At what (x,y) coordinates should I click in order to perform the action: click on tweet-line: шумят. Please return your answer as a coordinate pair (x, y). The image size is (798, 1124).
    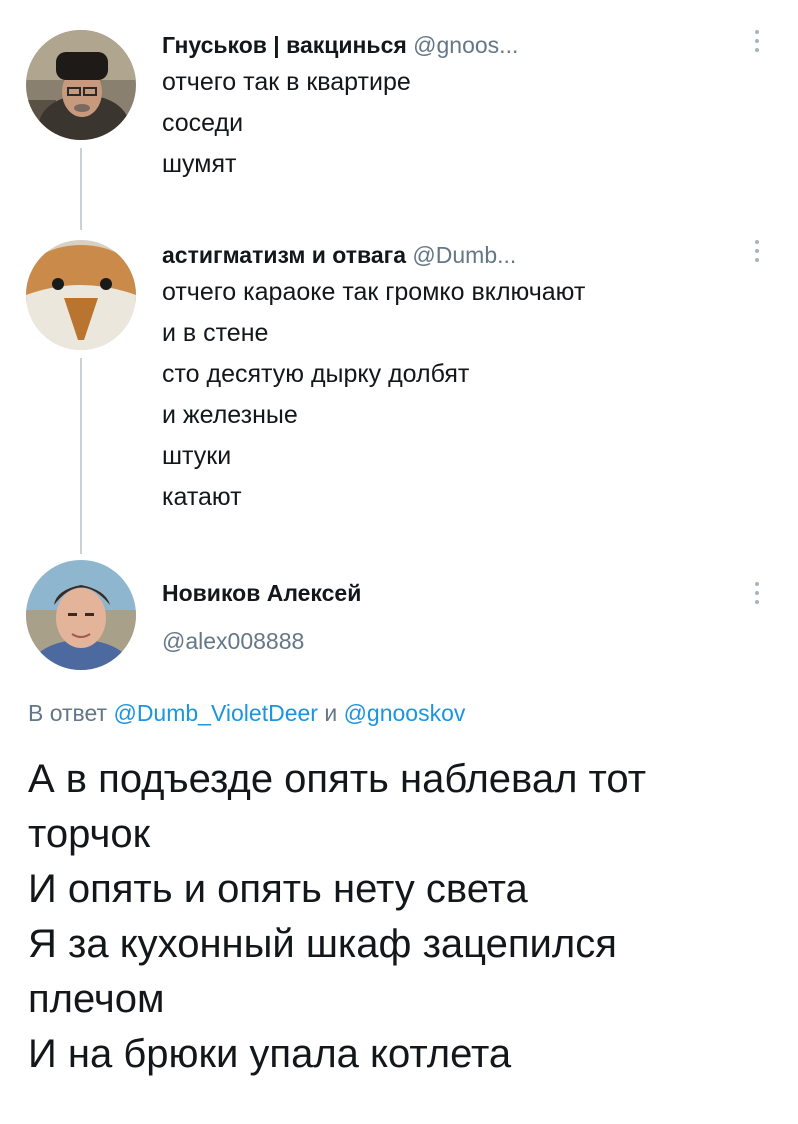
    Looking at the image, I should click on (199, 164).